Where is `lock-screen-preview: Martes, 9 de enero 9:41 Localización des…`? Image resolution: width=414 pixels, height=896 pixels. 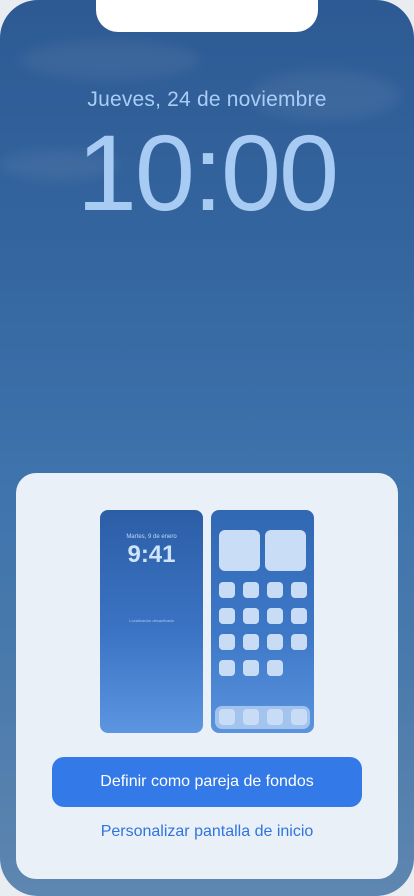
lock-screen-preview: Martes, 9 de enero 9:41 Localización des… is located at coordinates (151, 621).